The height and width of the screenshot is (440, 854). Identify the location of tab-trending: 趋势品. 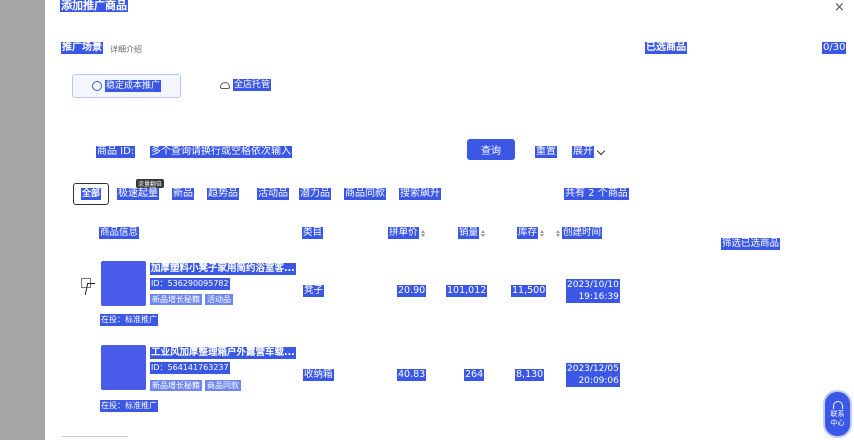
(223, 194).